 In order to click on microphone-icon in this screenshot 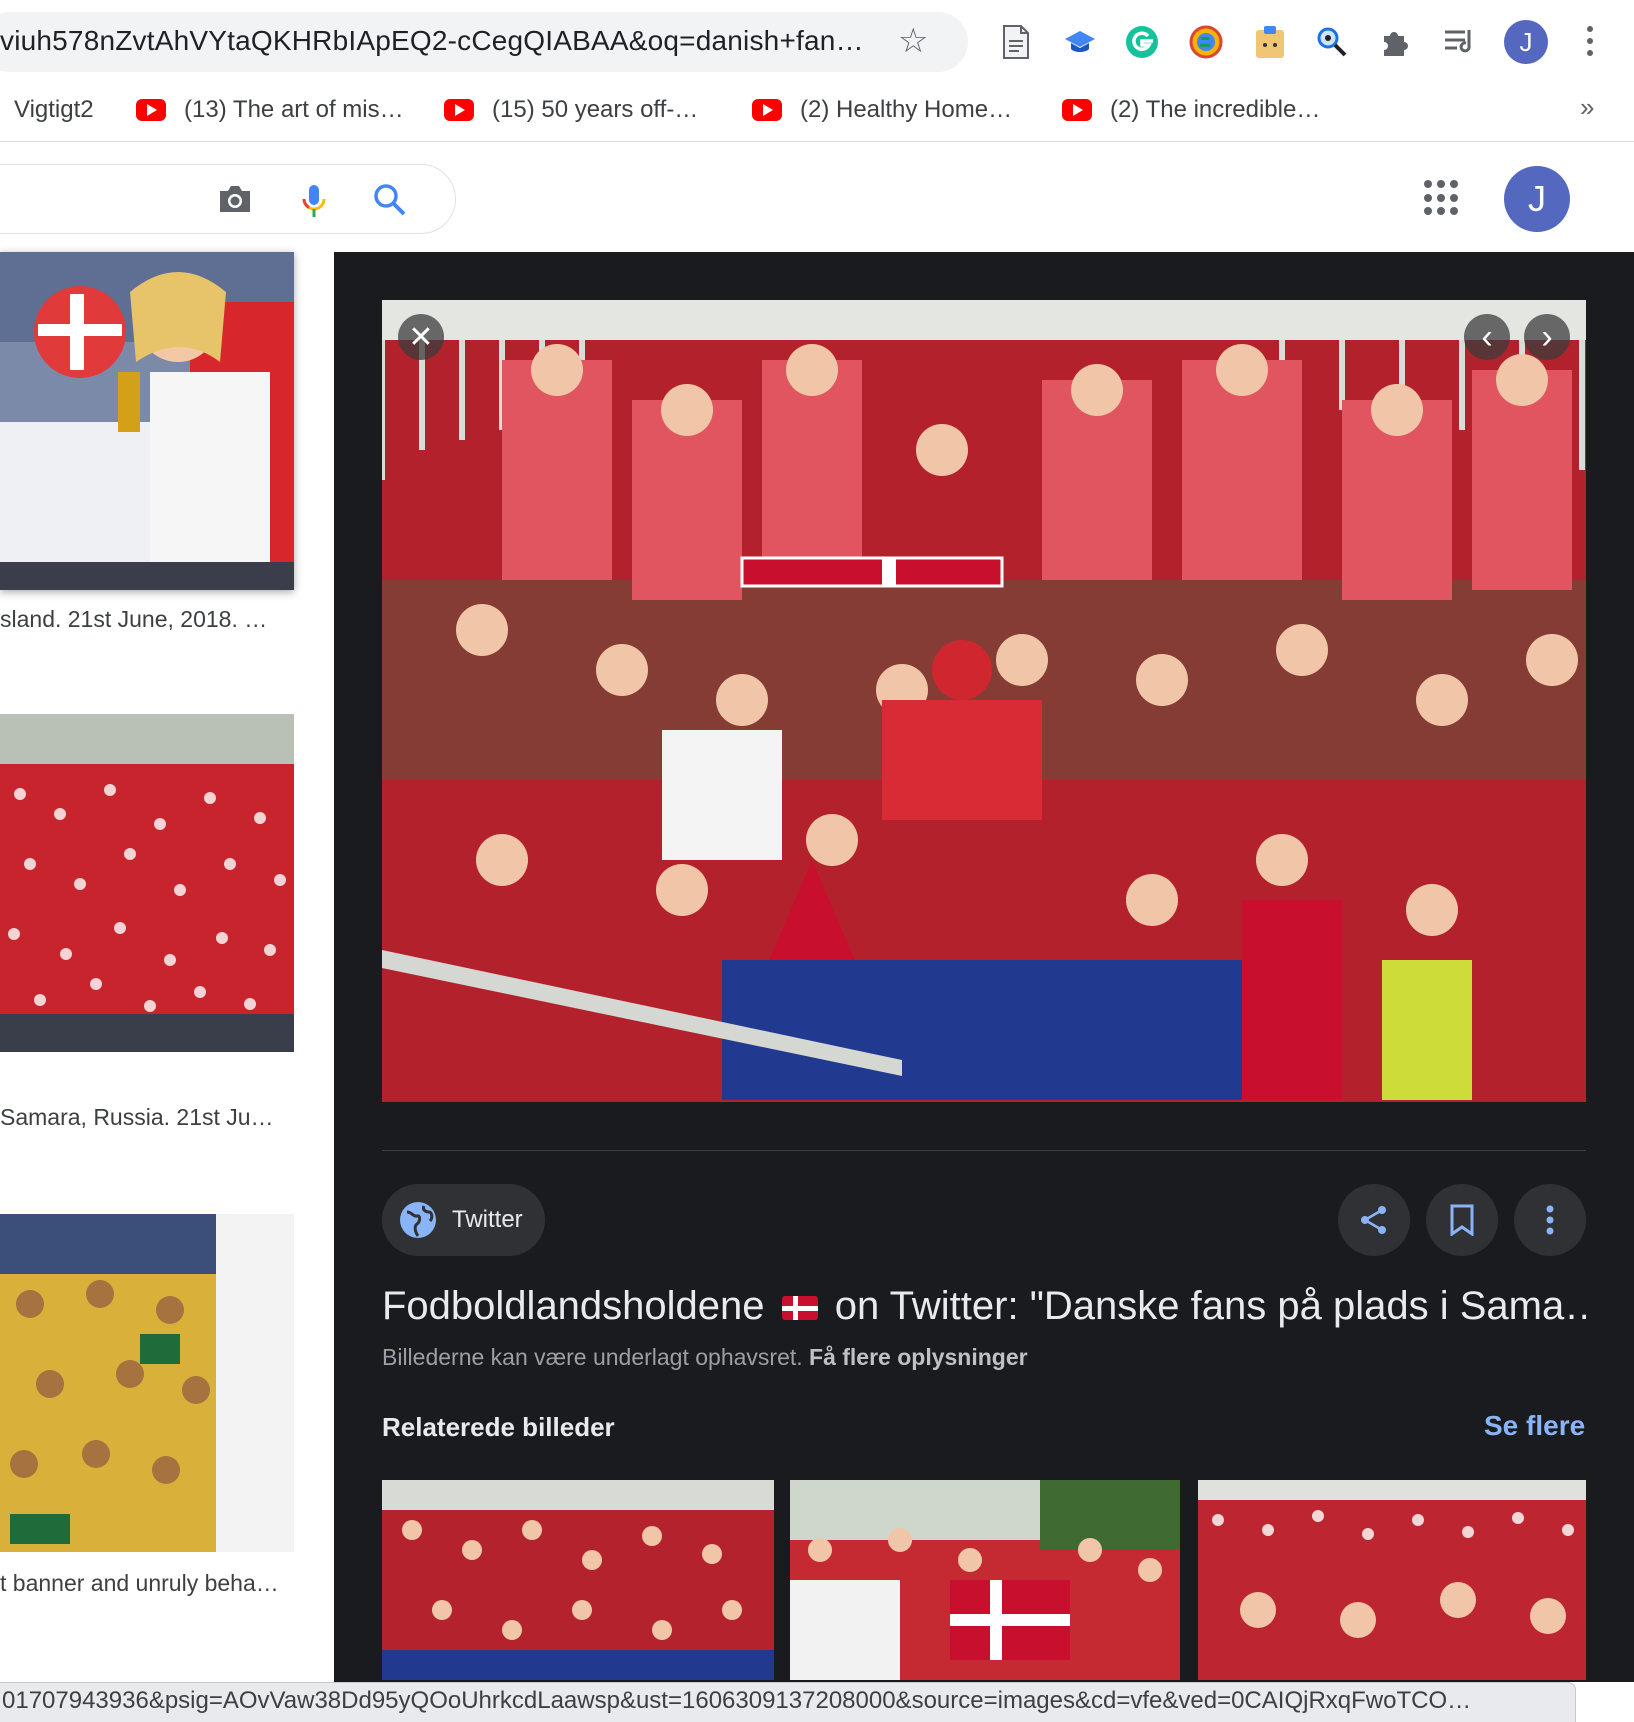, I will do `click(314, 200)`.